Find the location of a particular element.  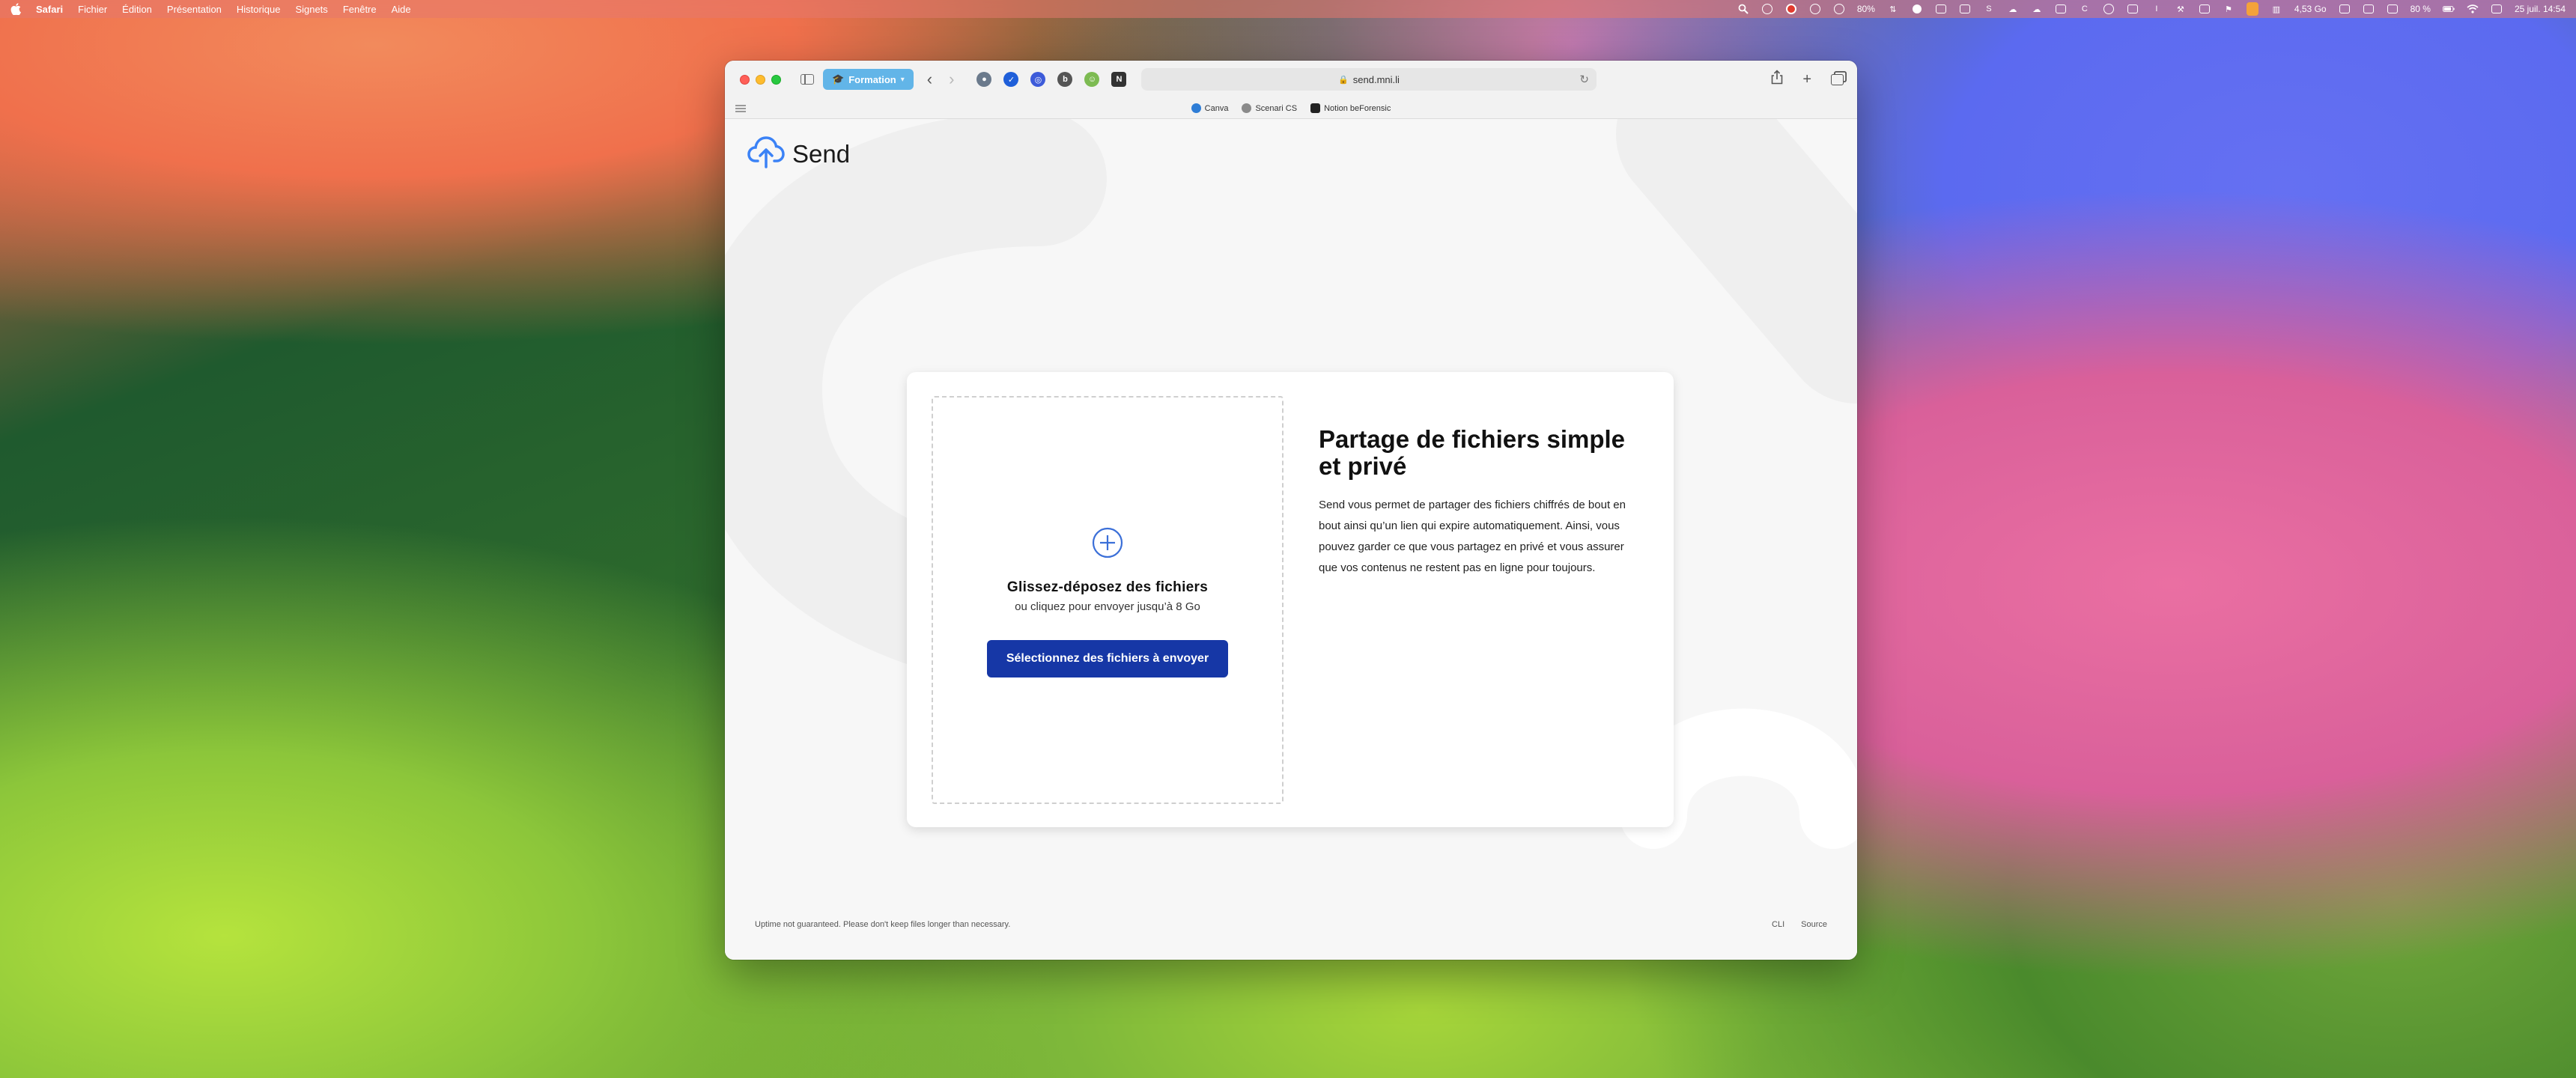

extension-bold-icon: b is located at coordinates (1065, 79).